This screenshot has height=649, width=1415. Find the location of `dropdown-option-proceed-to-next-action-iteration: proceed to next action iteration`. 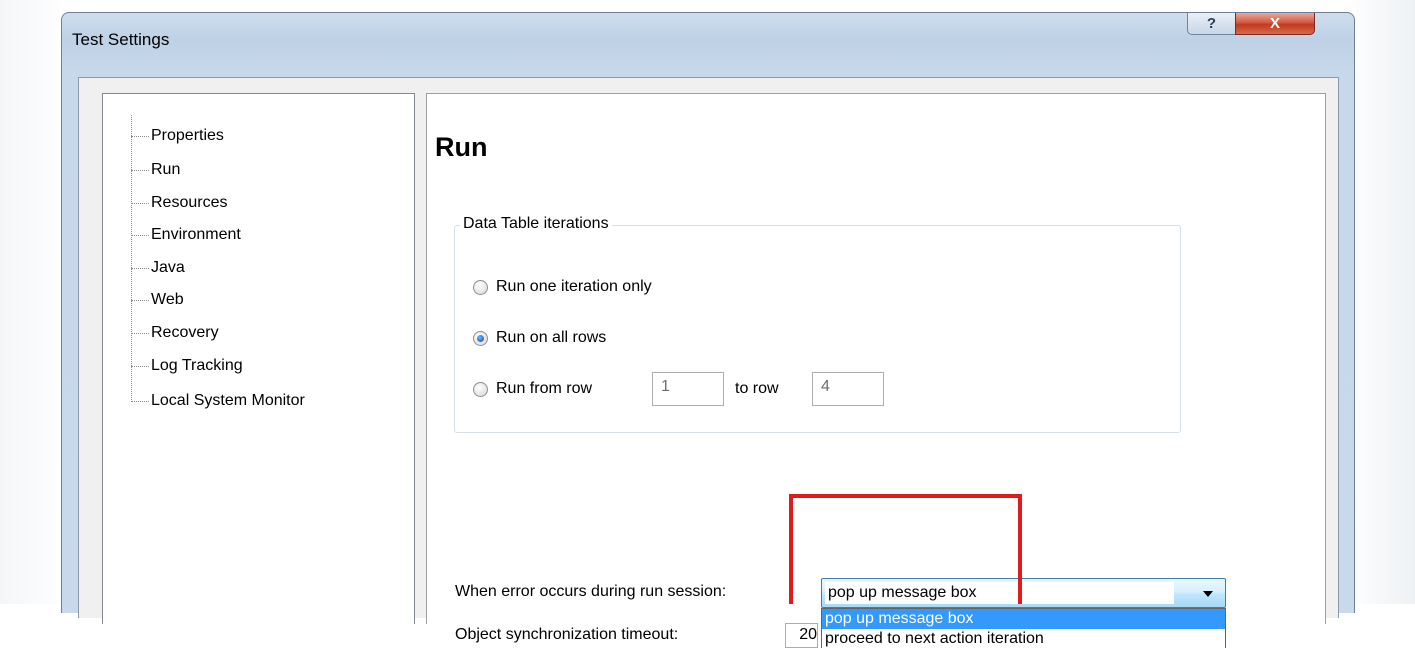

dropdown-option-proceed-to-next-action-iteration: proceed to next action iteration is located at coordinates (1023, 639).